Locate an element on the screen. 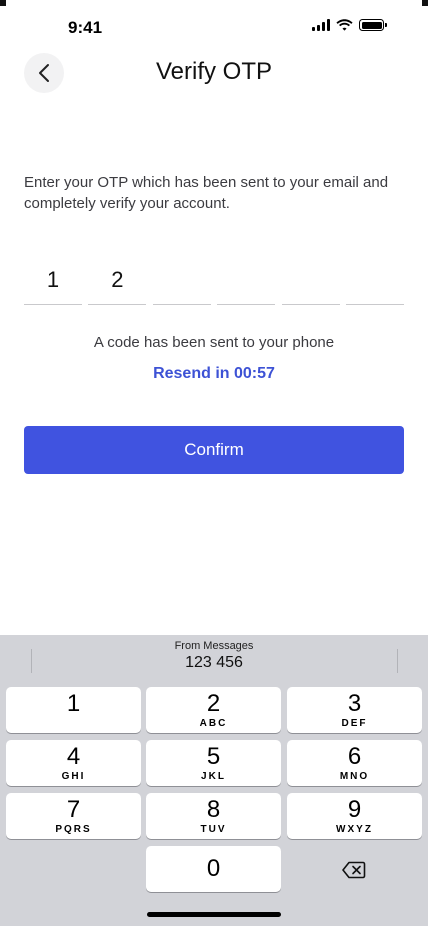 Image resolution: width=428 pixels, height=926 pixels. suggestion-bar: From Messages 123 456 is located at coordinates (214, 657).